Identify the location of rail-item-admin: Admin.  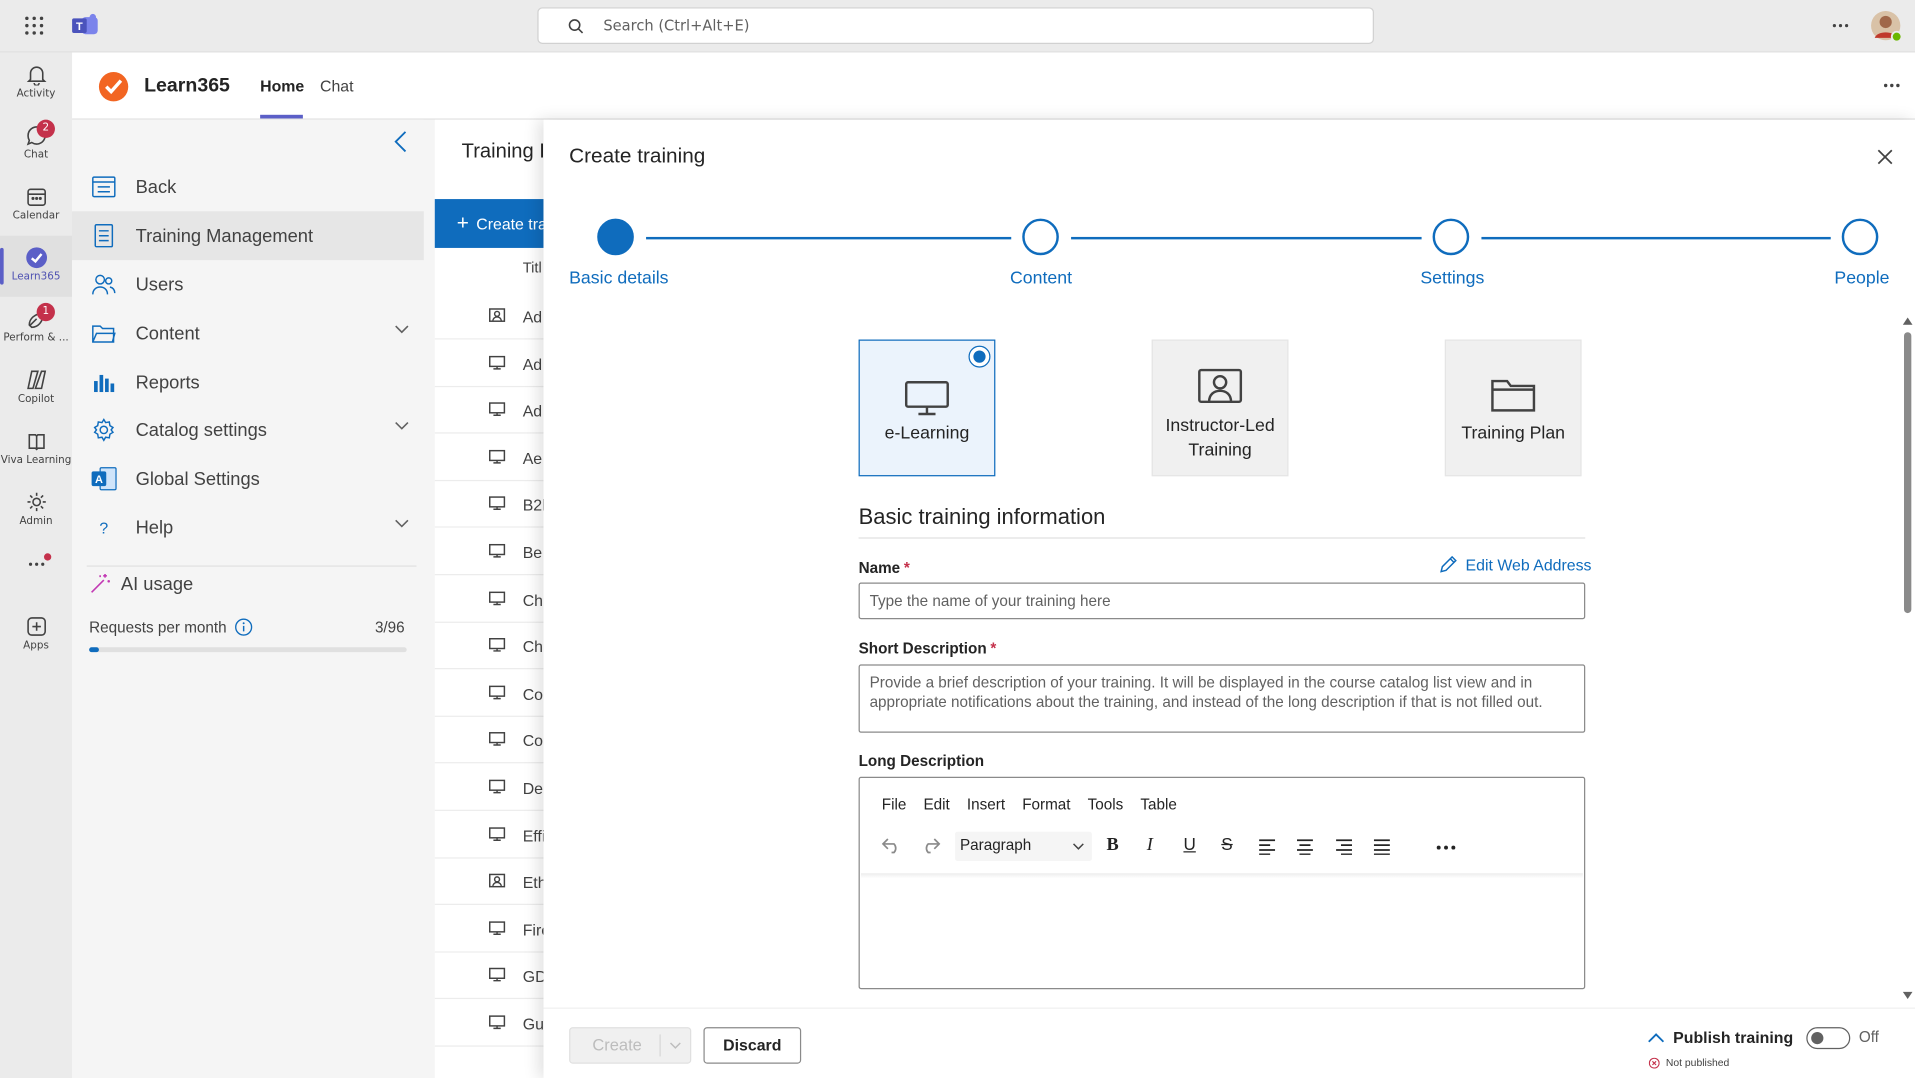
(36, 510).